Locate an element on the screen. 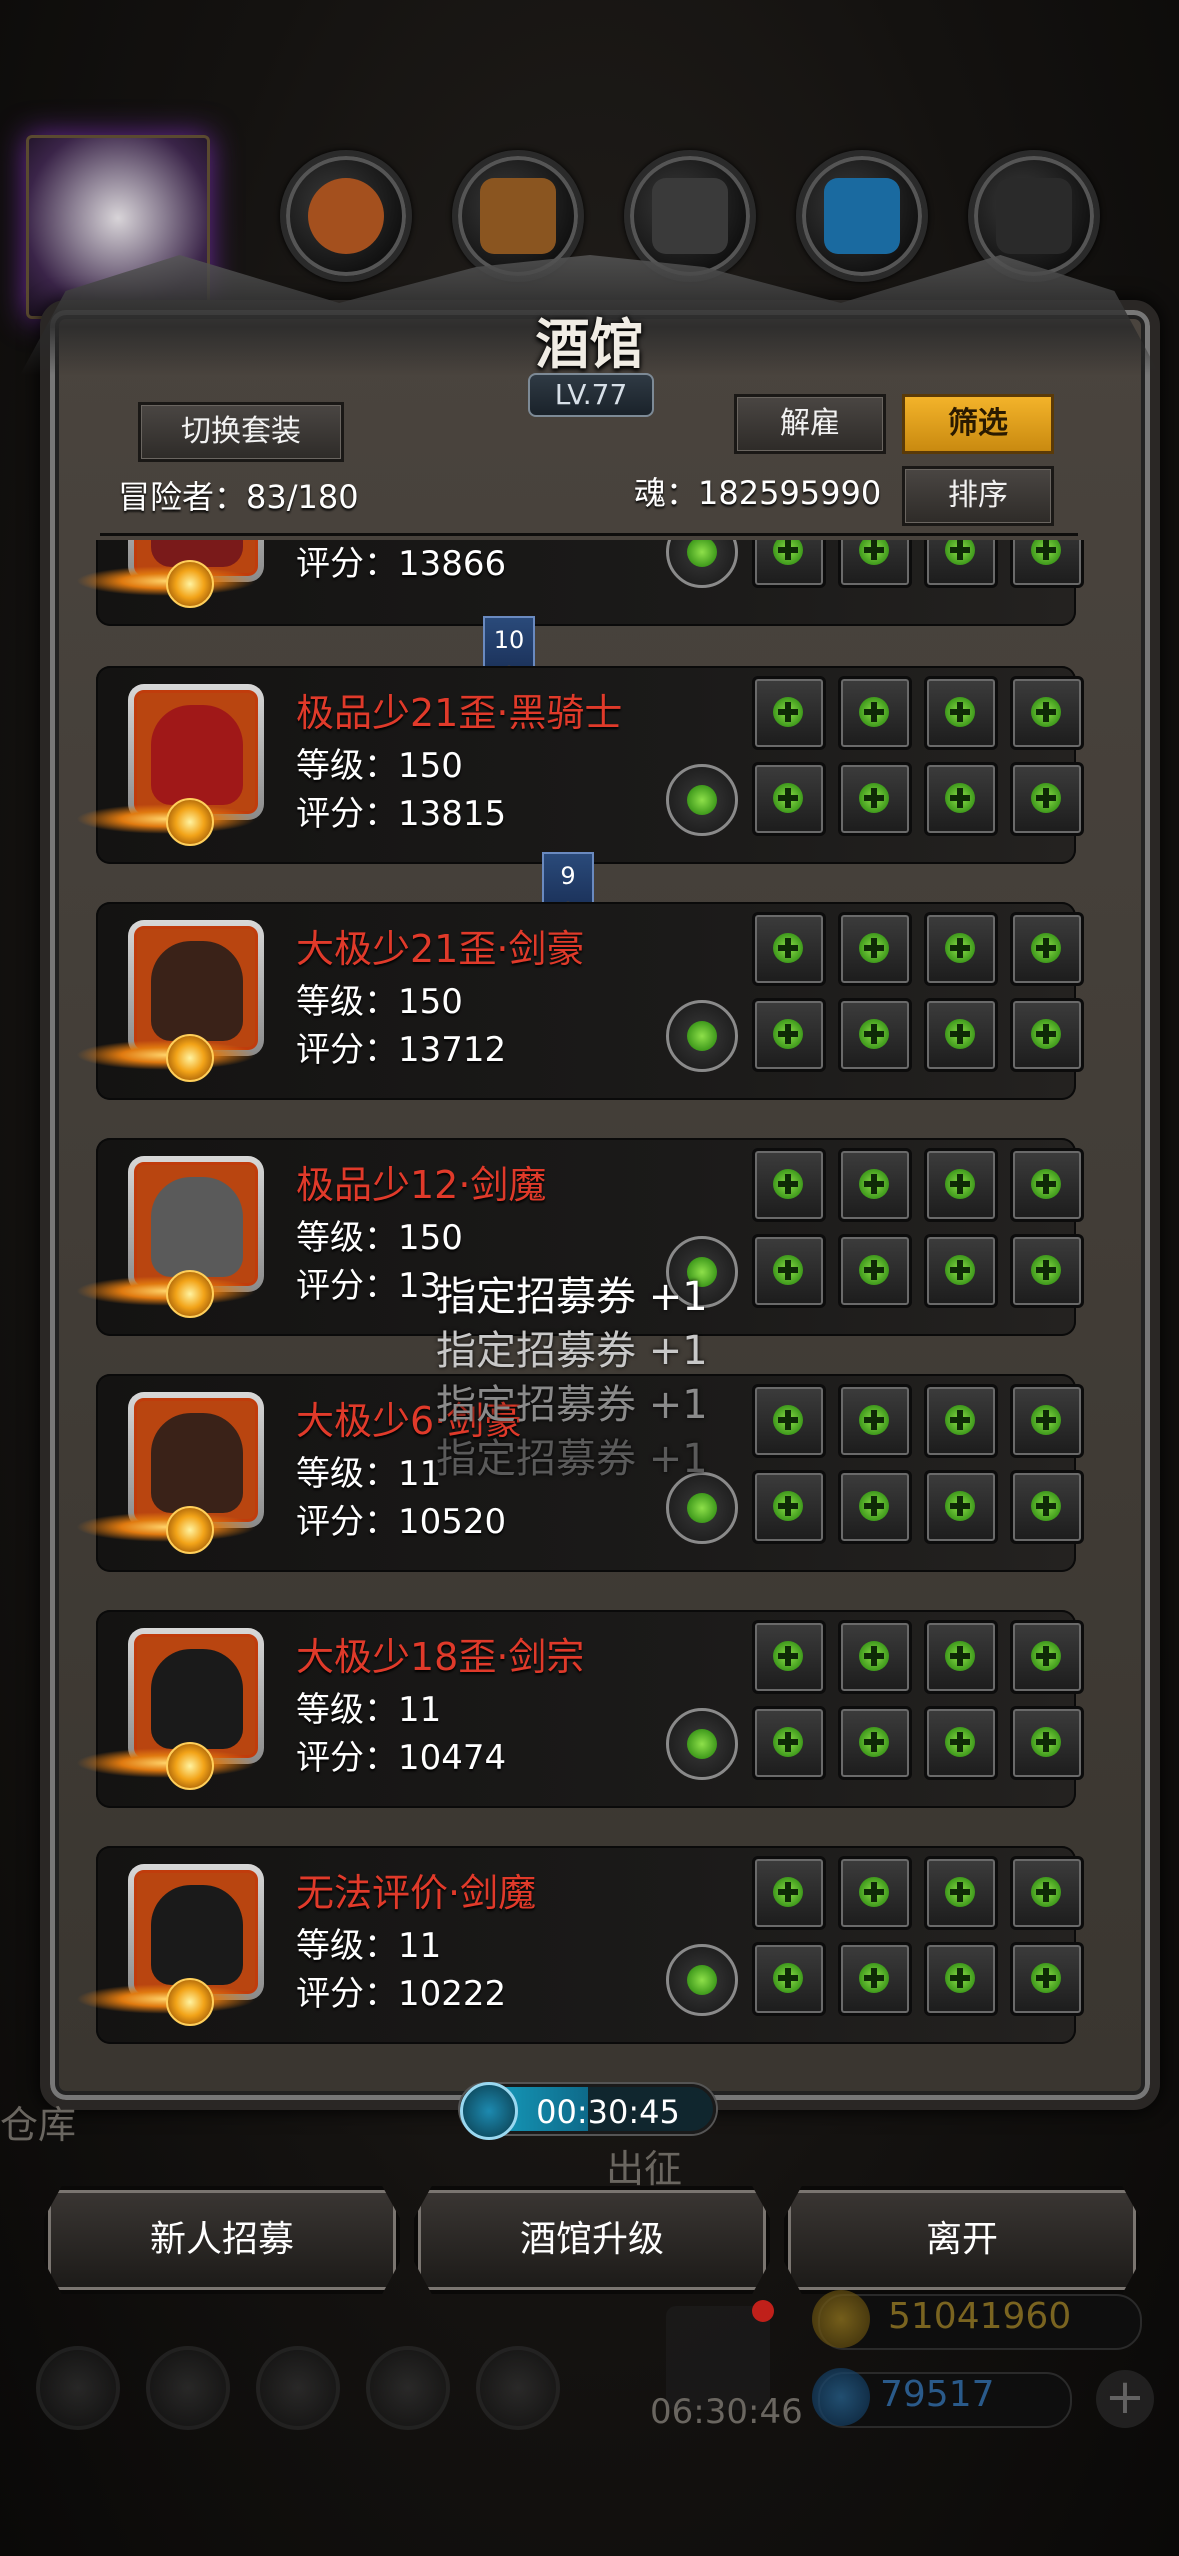  add-currency-icon: + is located at coordinates (1125, 2399).